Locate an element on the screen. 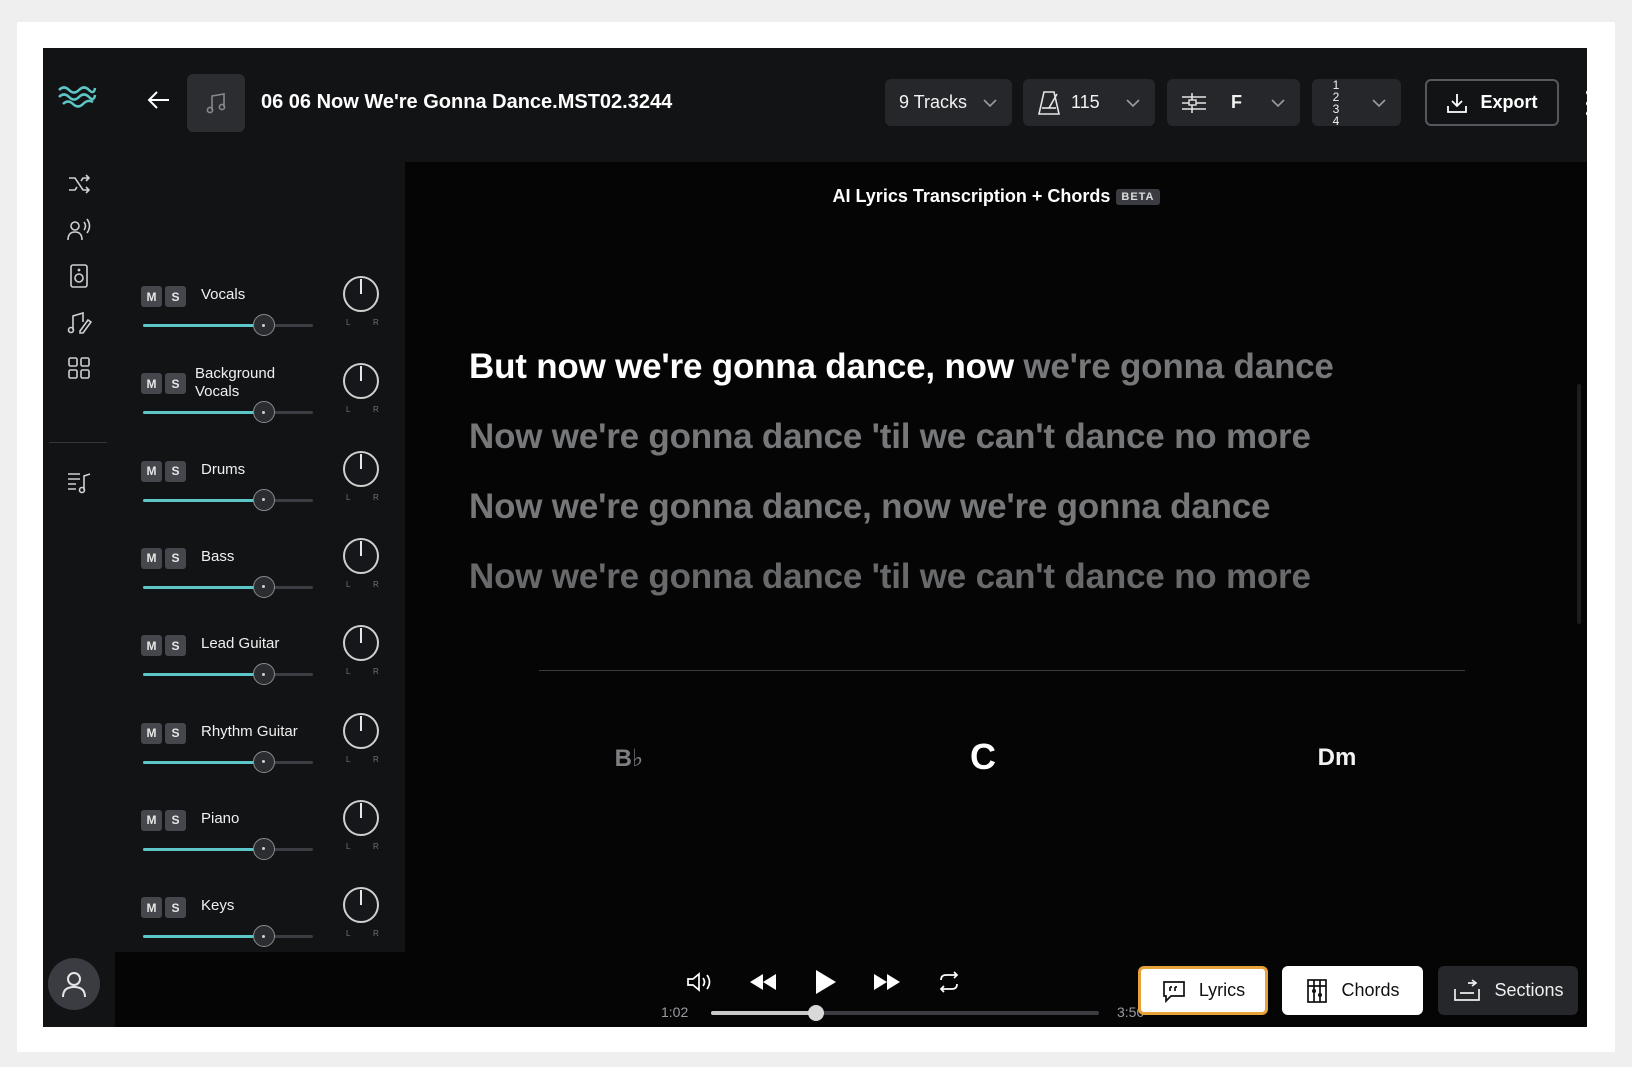  transport-bar: 1:02 3:50 Lyrics Chords Sections is located at coordinates (851, 989).